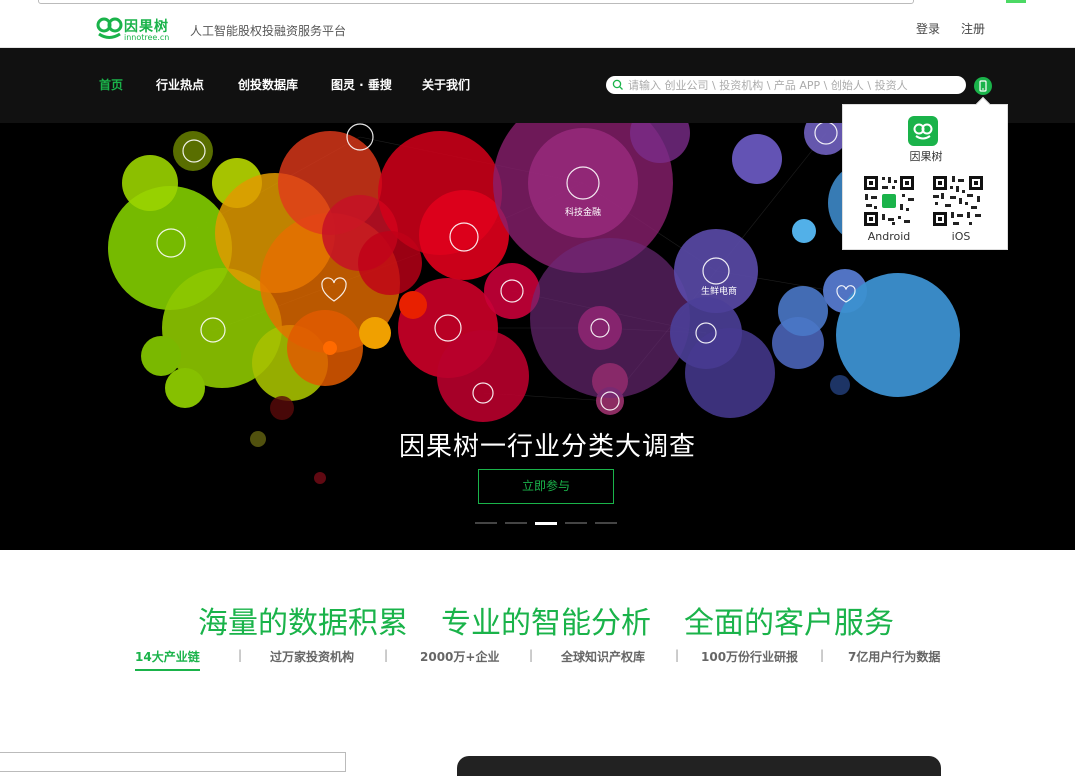 Image resolution: width=1075 pixels, height=776 pixels. Describe the element at coordinates (583, 212) in the screenshot. I see `bubble-label-fintech: 科技金融` at that location.